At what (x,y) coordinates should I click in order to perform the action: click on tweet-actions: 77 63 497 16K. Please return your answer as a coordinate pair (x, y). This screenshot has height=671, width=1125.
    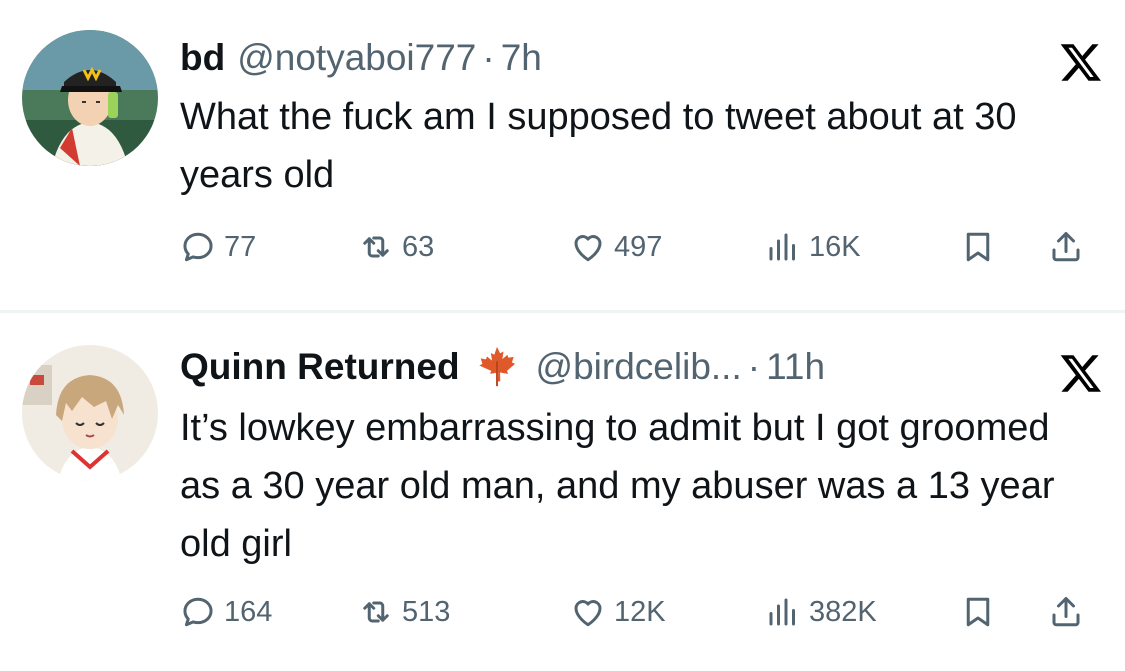
    Looking at the image, I should click on (640, 247).